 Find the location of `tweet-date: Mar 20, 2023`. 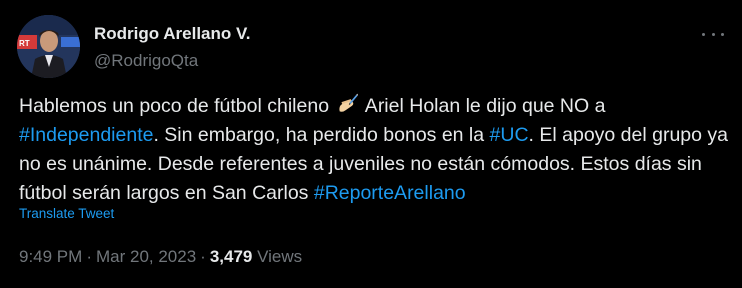

tweet-date: Mar 20, 2023 is located at coordinates (146, 256).